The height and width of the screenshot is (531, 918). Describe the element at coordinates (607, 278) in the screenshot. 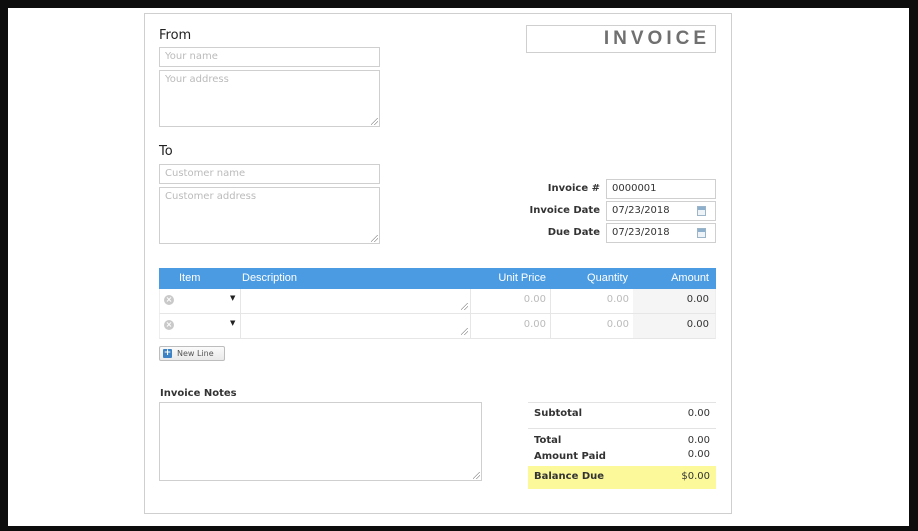

I see `header-quantity: Quantity` at that location.